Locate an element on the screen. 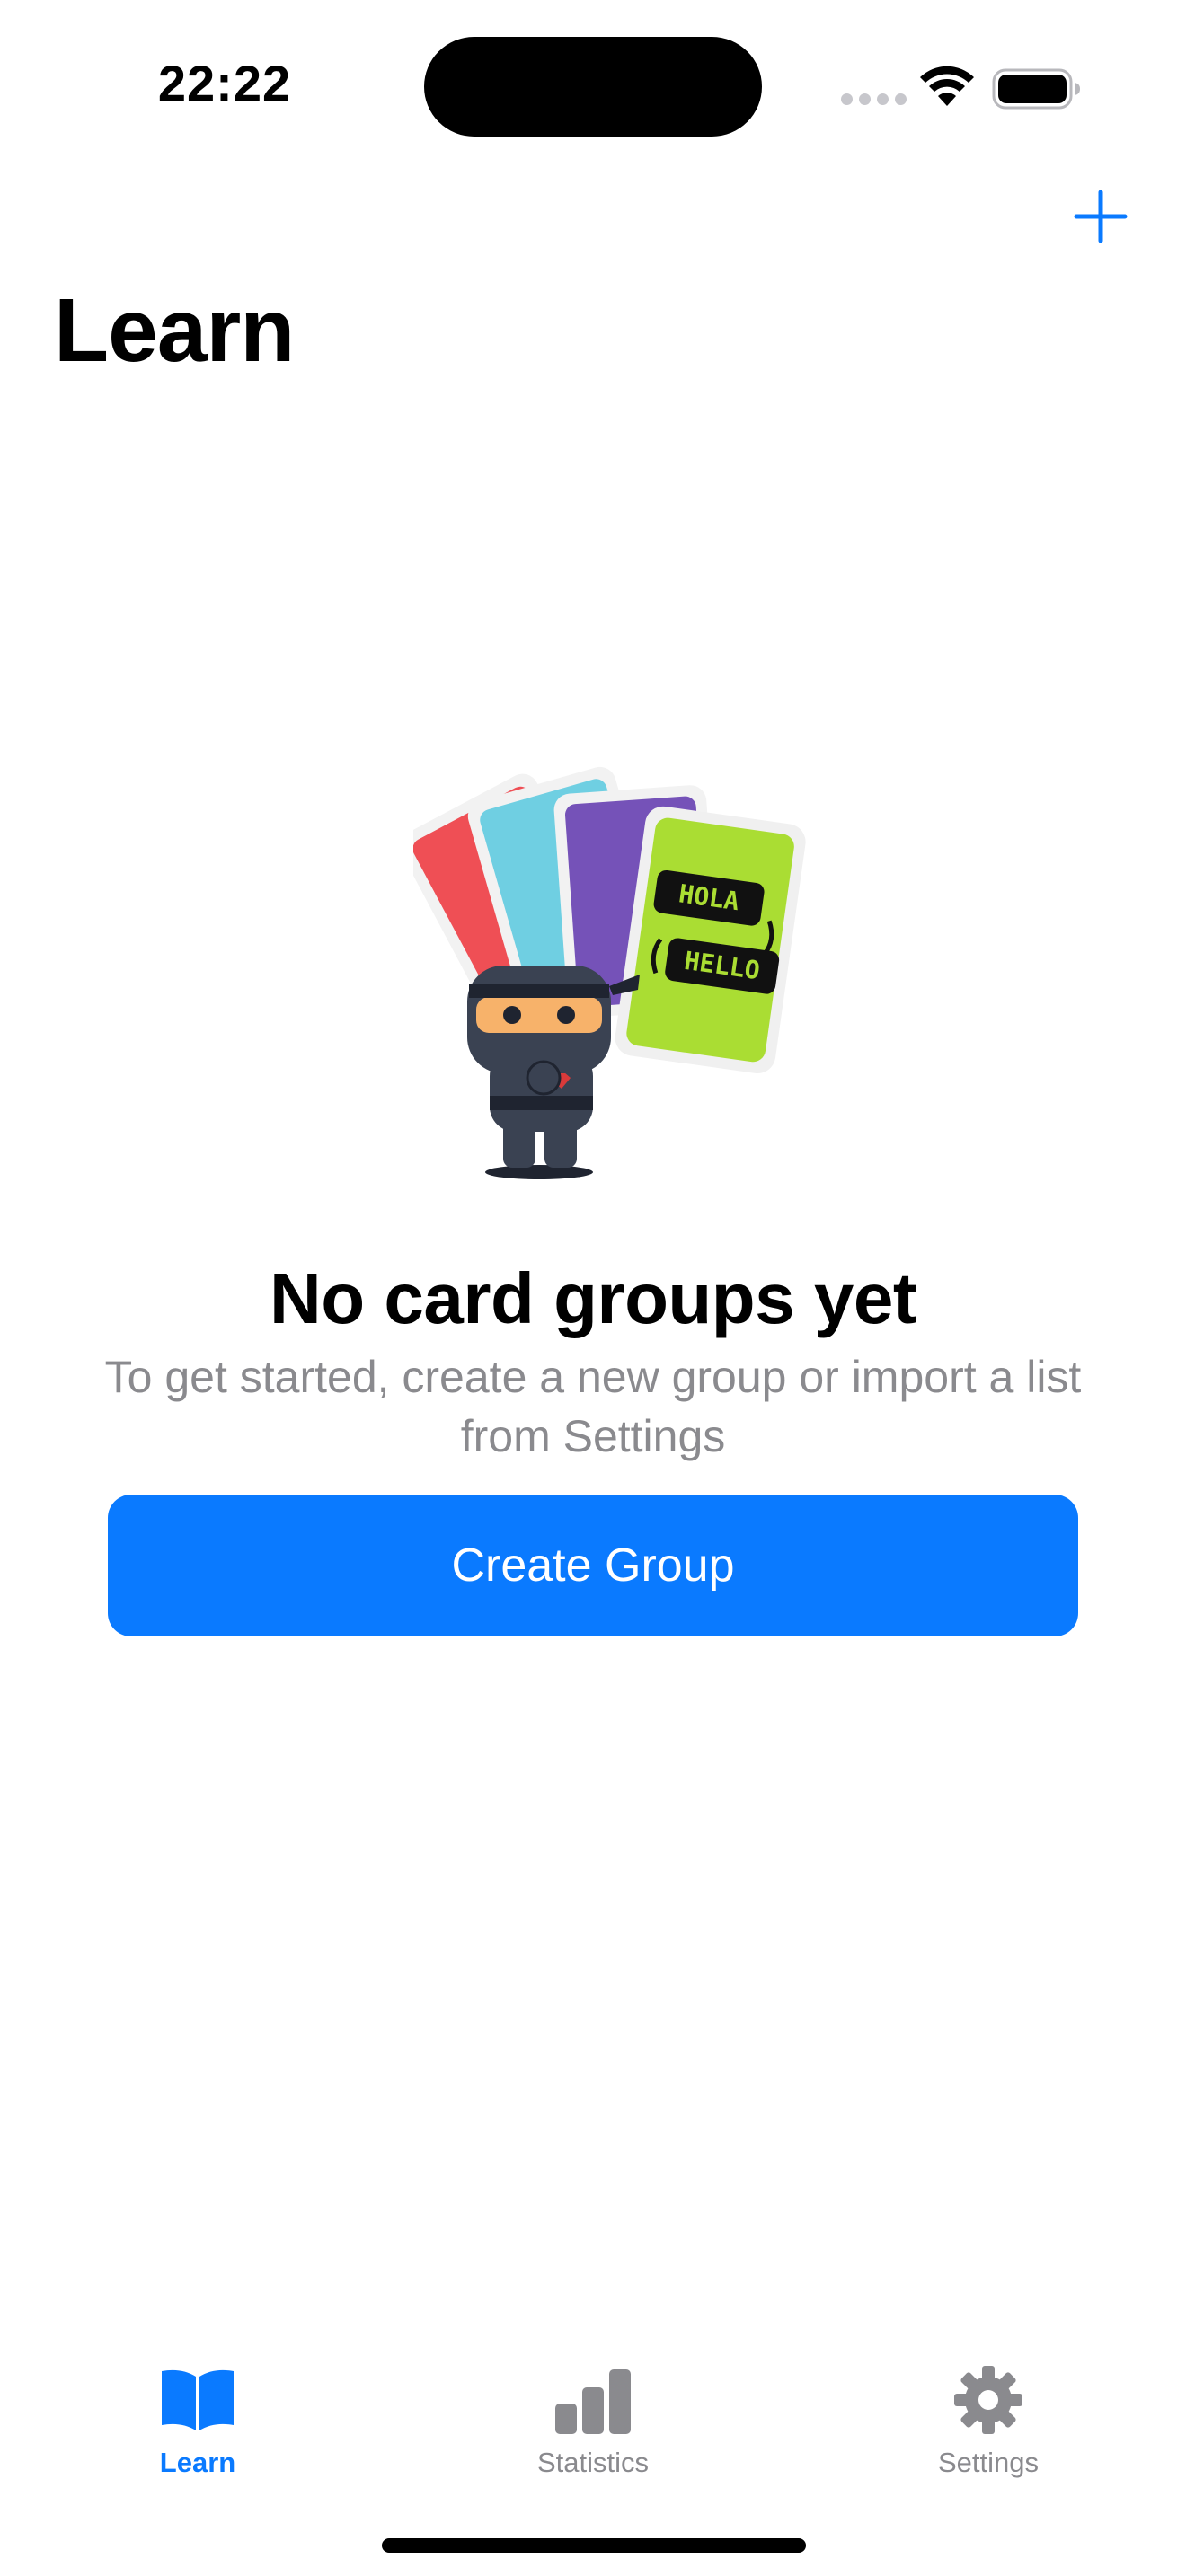 The width and height of the screenshot is (1186, 2576). ninja-cards-illustration: HOLA HELLO is located at coordinates (609, 972).